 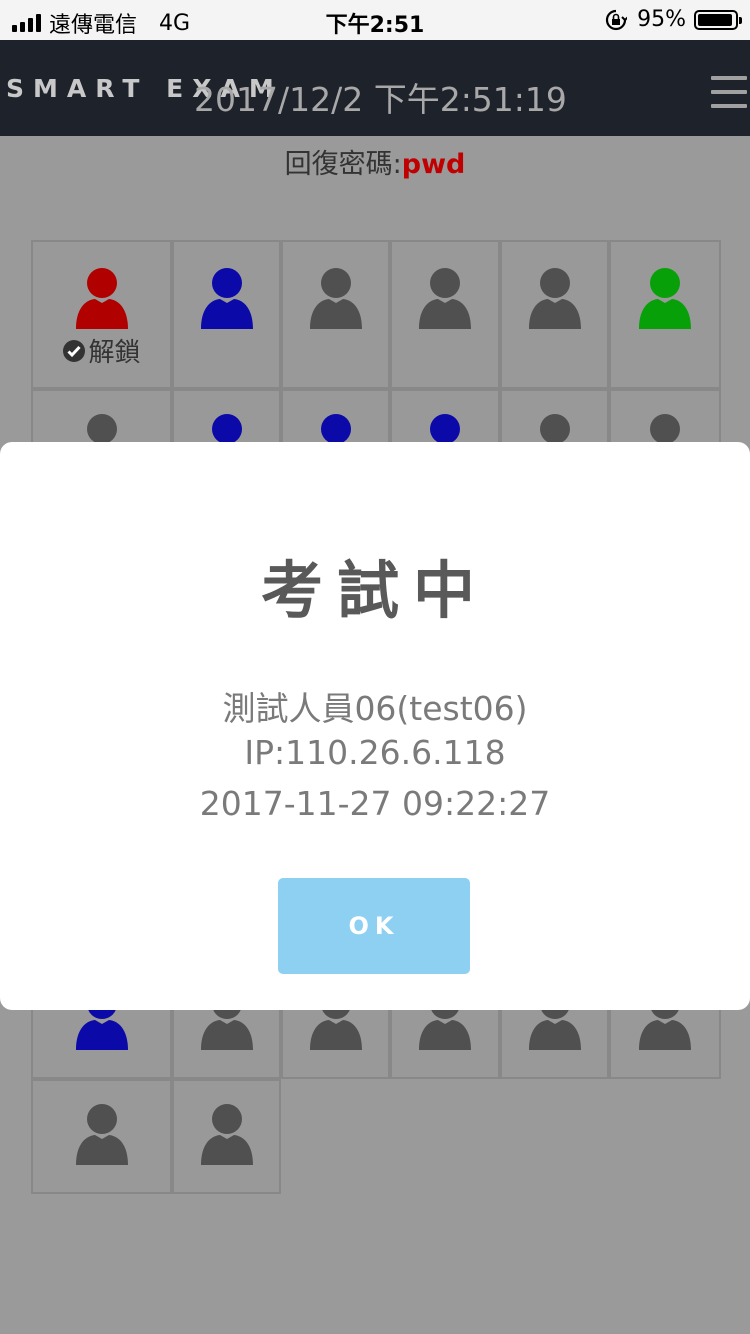 I want to click on ok-button: OK, so click(x=374, y=926).